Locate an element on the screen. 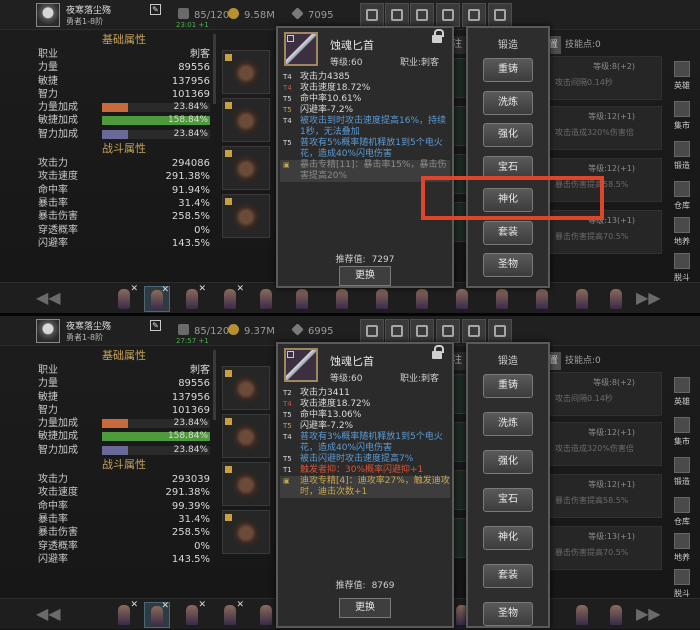 The width and height of the screenshot is (700, 630). skill-row: 等级:13(+1) 暴击伤害提高70.5% is located at coordinates (606, 548).